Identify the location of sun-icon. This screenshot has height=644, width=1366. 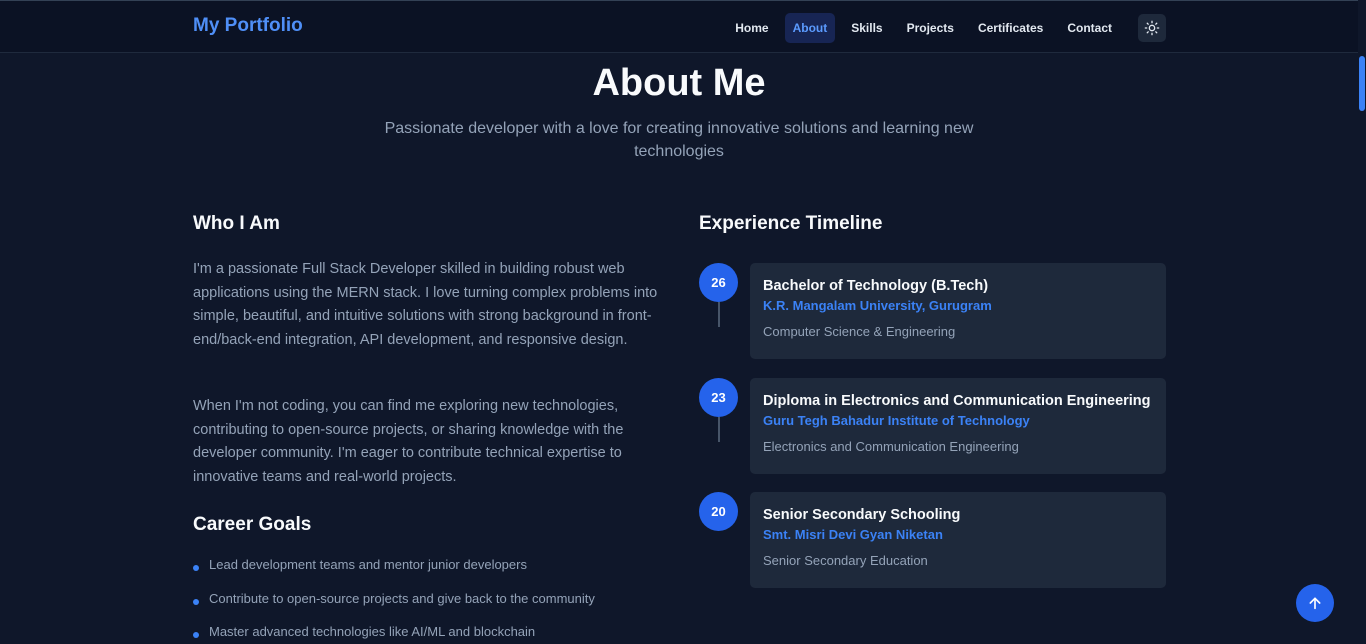
(1152, 27).